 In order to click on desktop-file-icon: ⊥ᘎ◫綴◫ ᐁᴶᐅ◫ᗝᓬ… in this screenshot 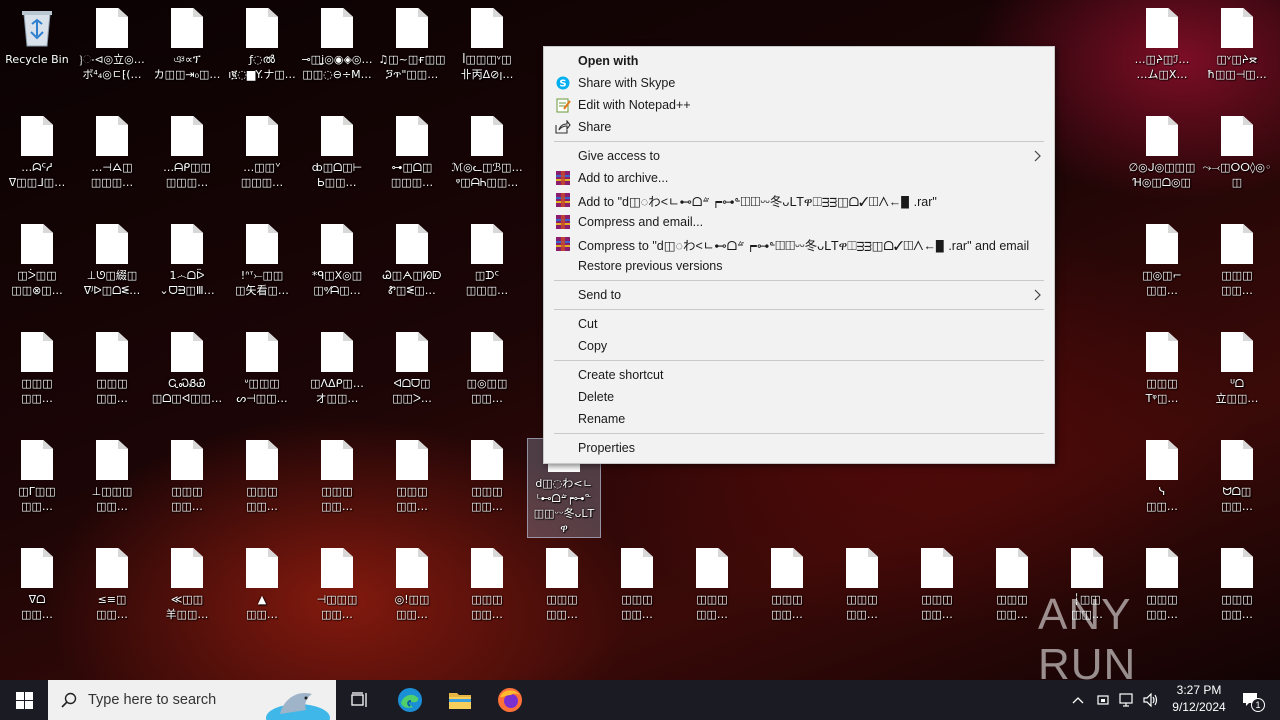, I will do `click(112, 268)`.